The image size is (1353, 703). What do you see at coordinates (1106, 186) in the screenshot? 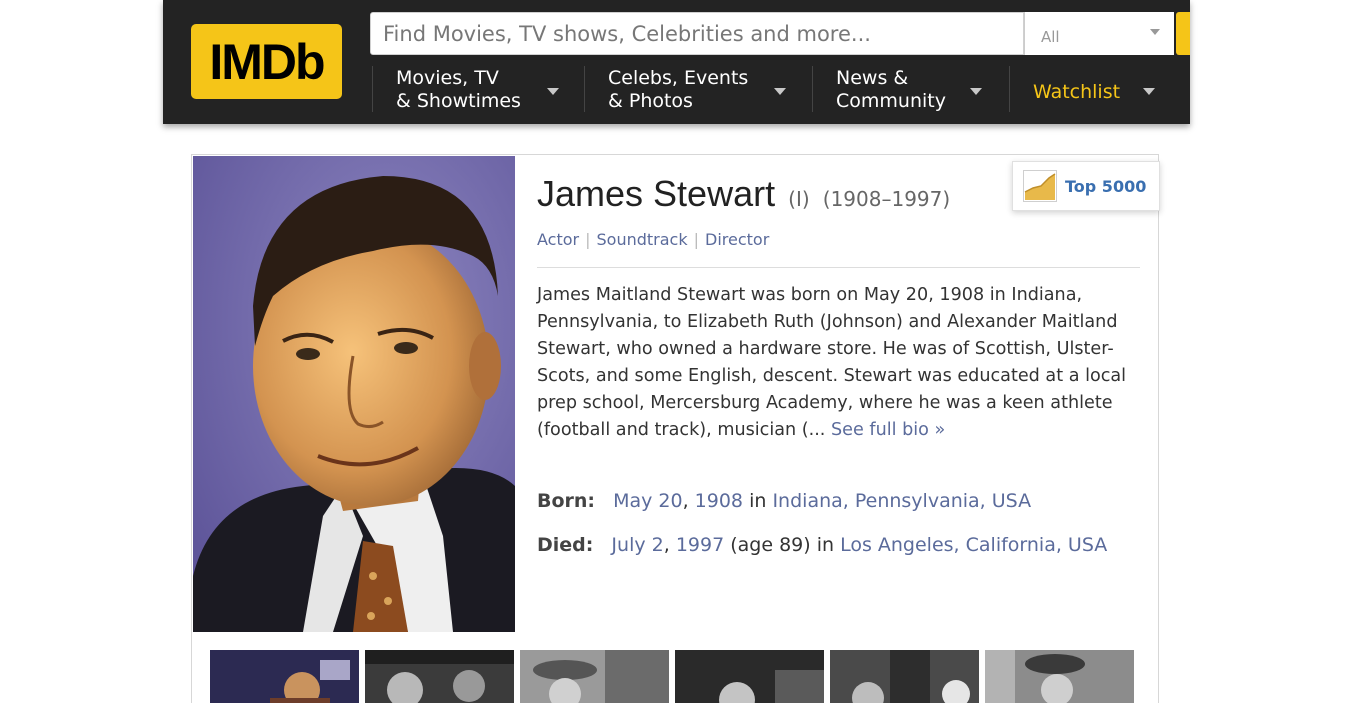
I see `starmeter-label: Top 5000` at bounding box center [1106, 186].